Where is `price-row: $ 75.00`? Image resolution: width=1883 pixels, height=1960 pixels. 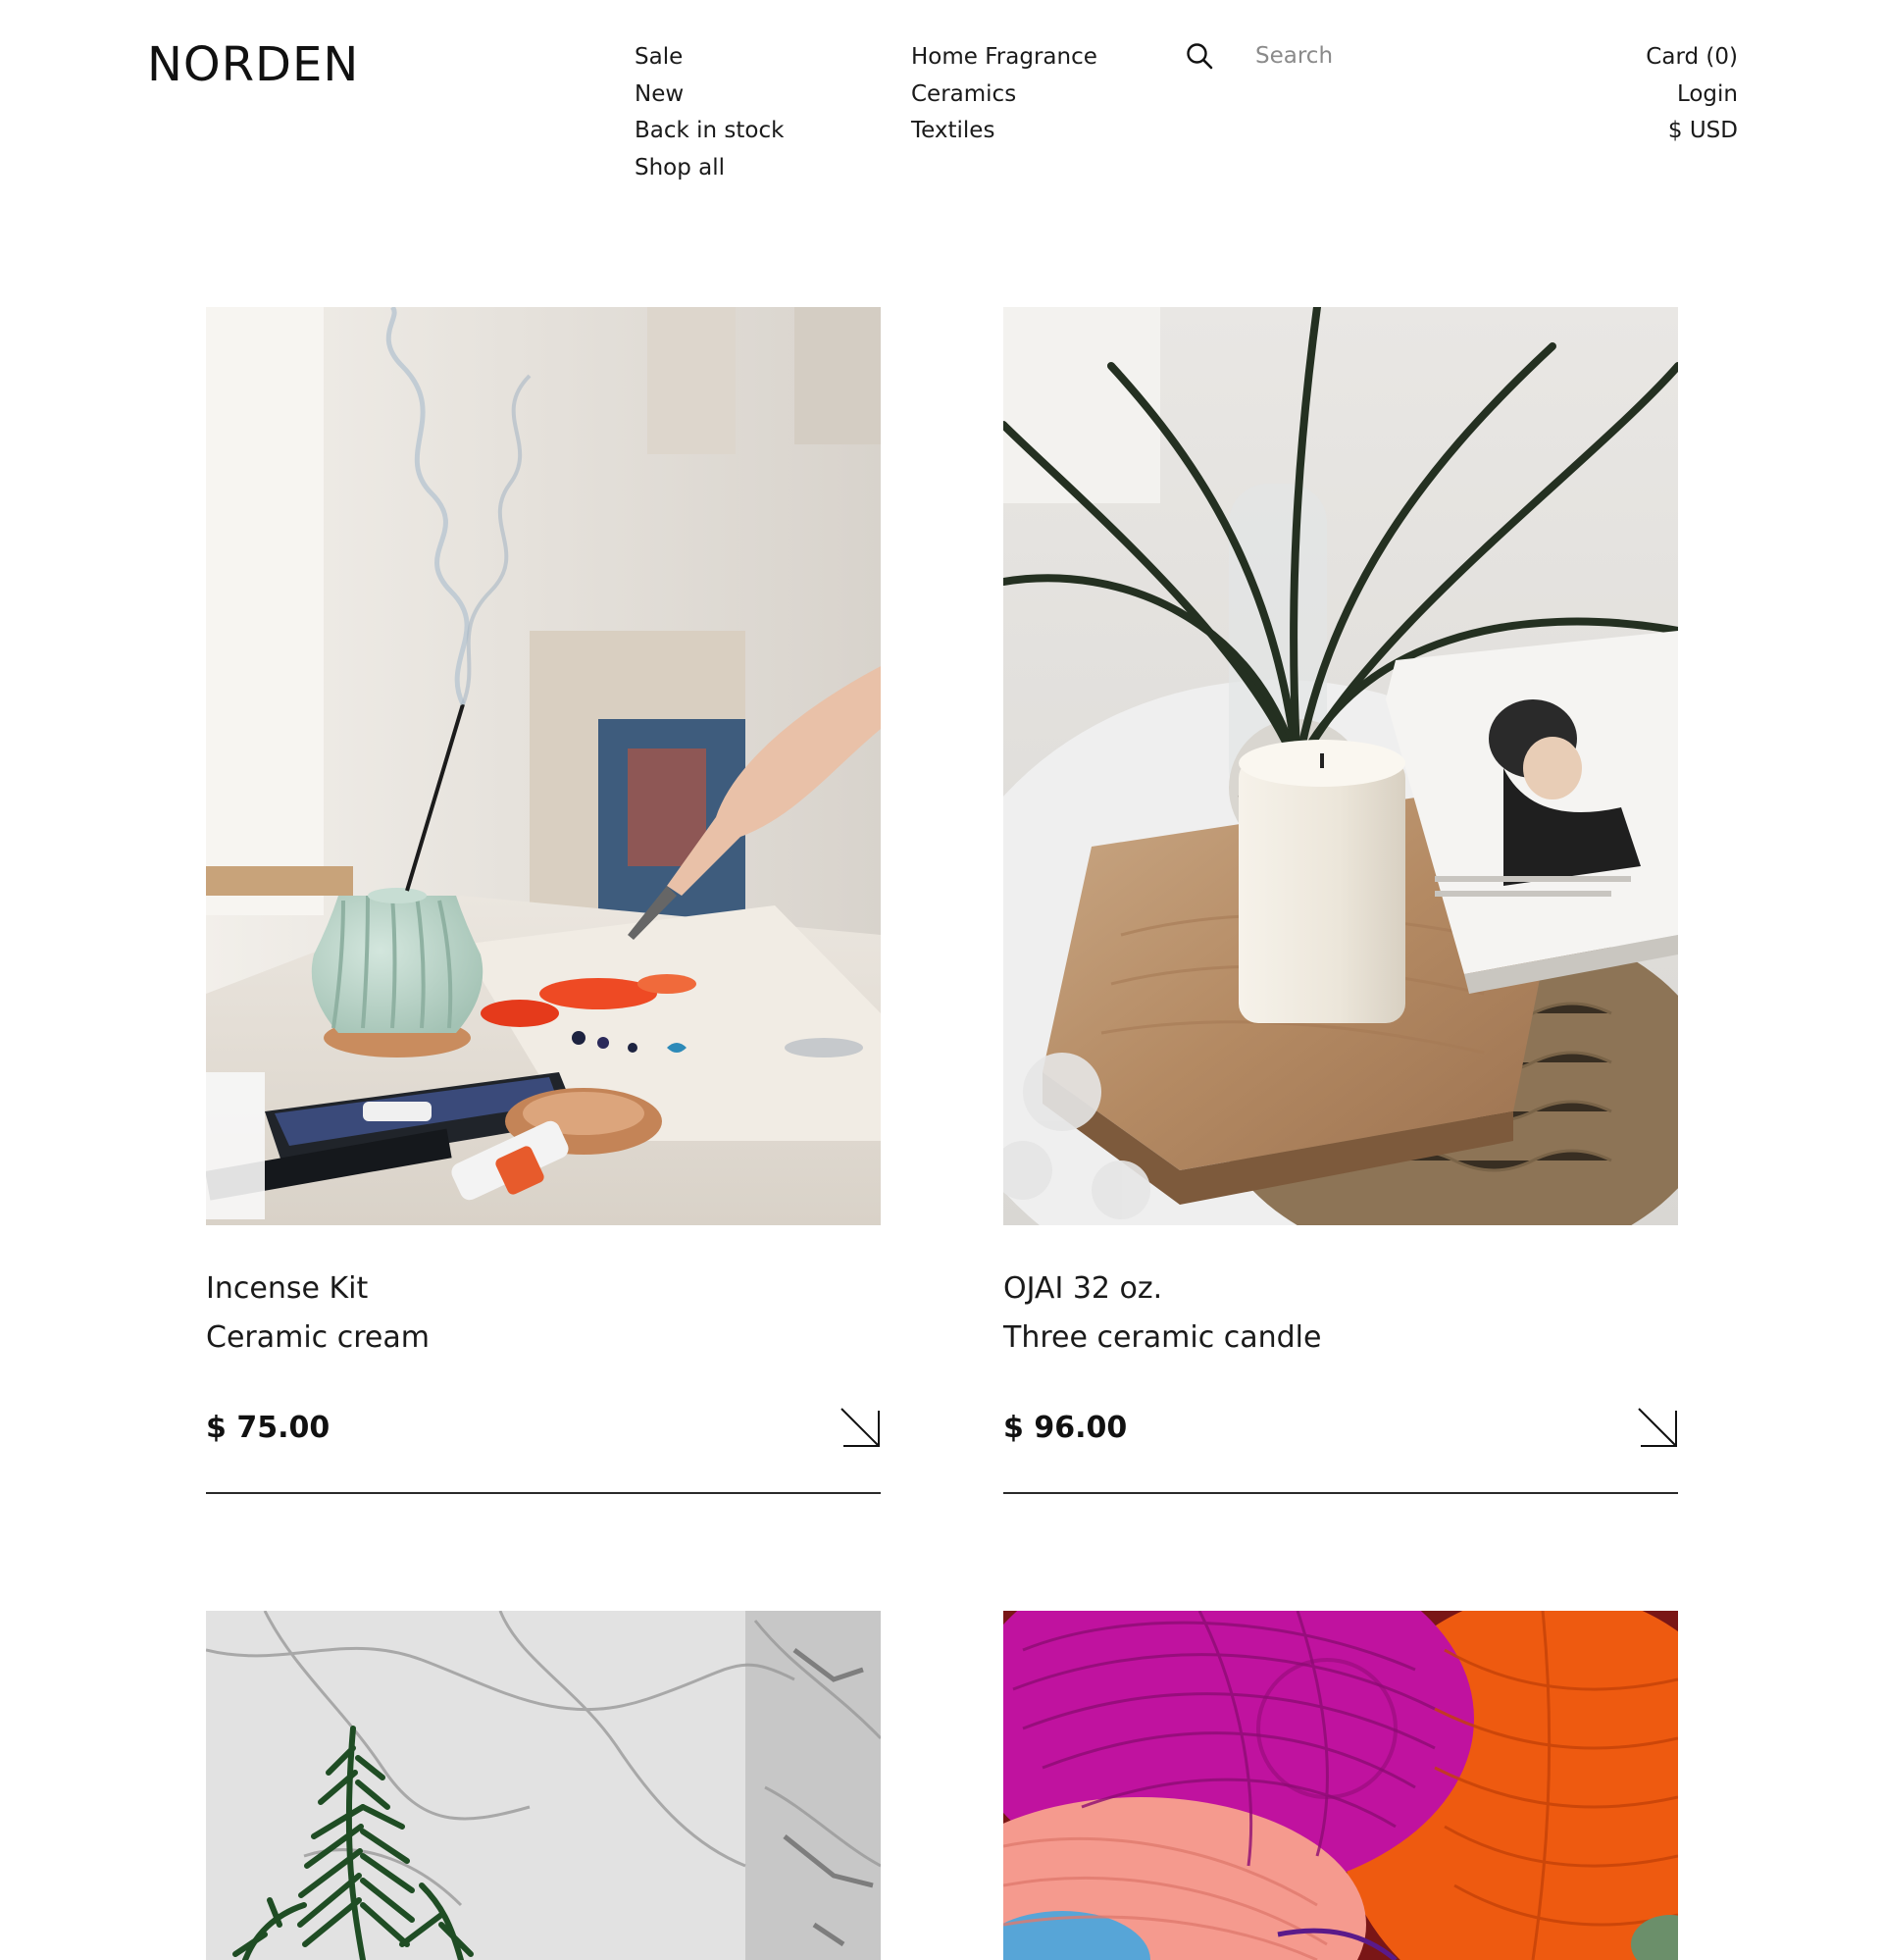 price-row: $ 75.00 is located at coordinates (544, 1427).